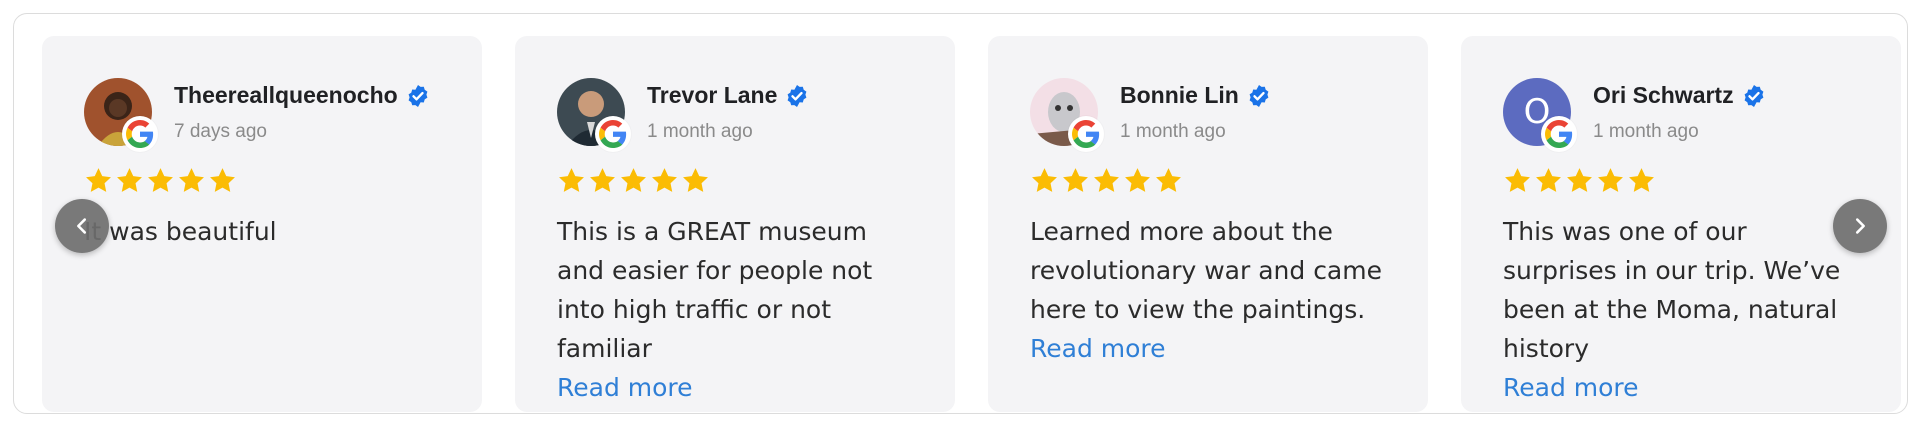 This screenshot has height=426, width=1920. What do you see at coordinates (1663, 95) in the screenshot?
I see `reviewer-name: Ori Schwartz` at bounding box center [1663, 95].